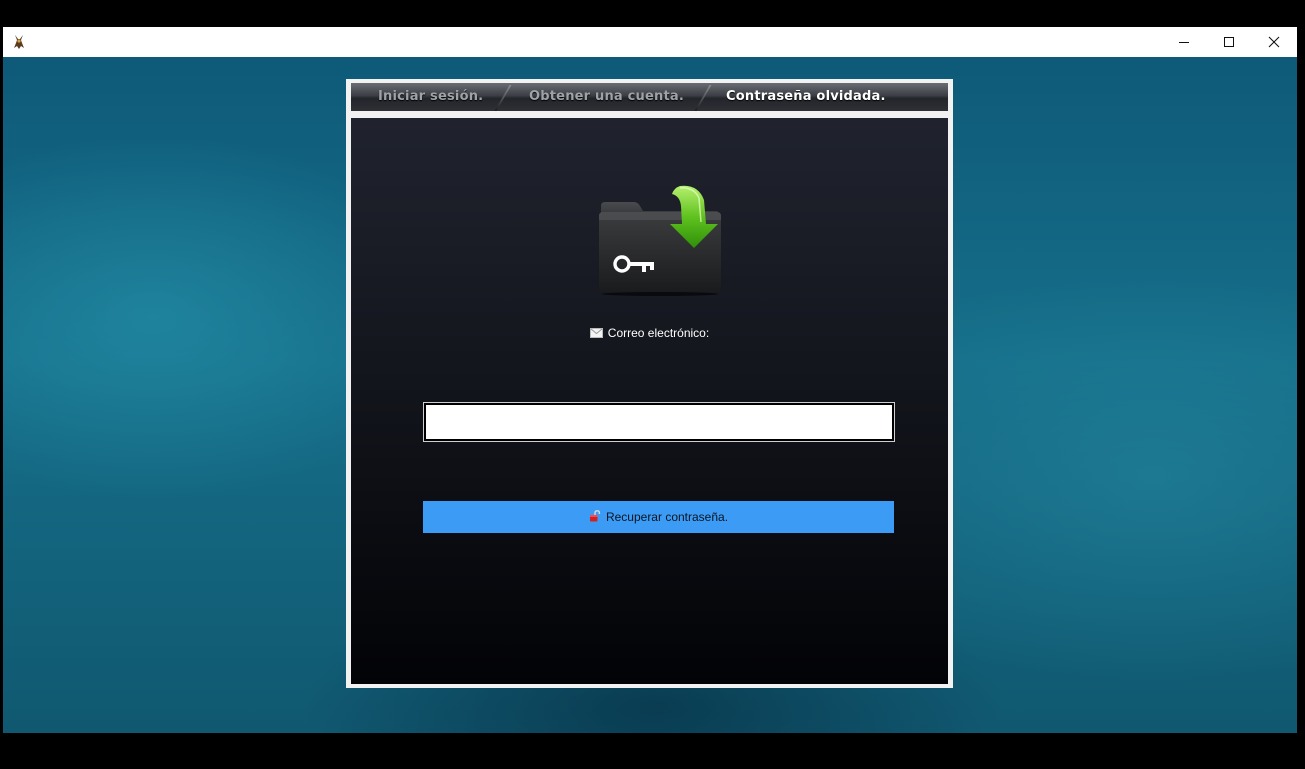 Image resolution: width=1305 pixels, height=769 pixels. Describe the element at coordinates (430, 97) in the screenshot. I see `tab-login: Iniciar sesión.` at that location.